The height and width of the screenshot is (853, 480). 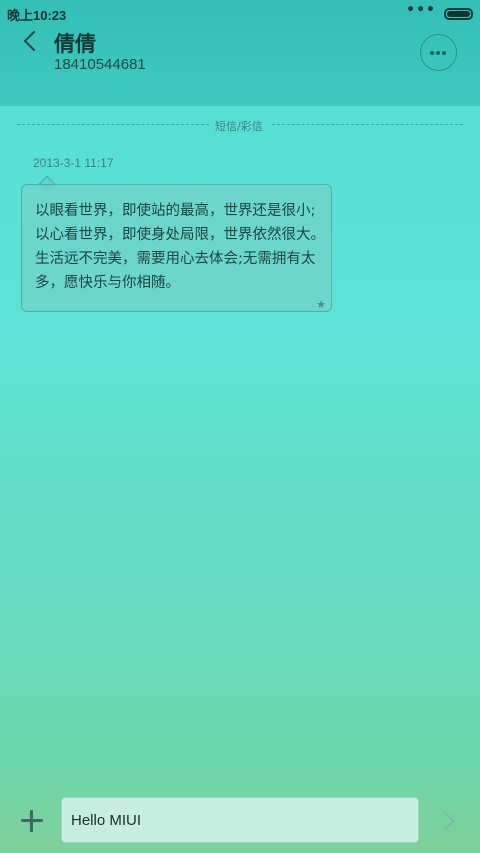 What do you see at coordinates (240, 13) in the screenshot?
I see `status-bar: 晚上10:23 •••` at bounding box center [240, 13].